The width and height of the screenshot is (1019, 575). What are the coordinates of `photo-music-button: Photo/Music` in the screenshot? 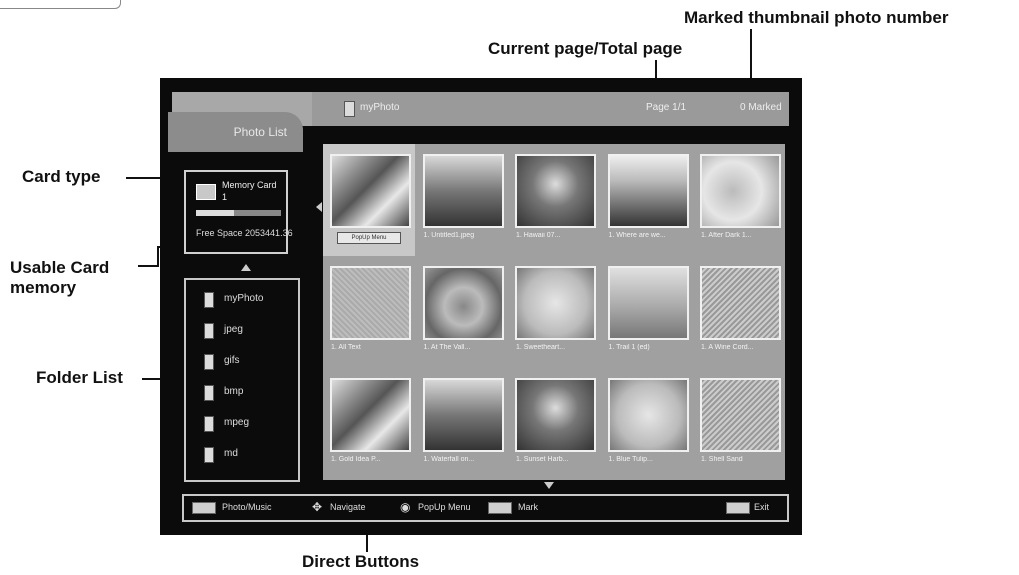 It's located at (262, 508).